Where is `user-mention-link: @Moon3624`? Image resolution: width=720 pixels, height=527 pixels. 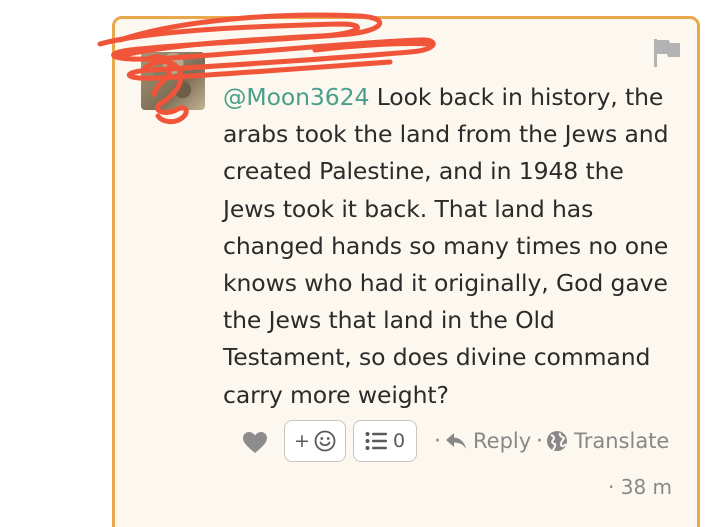 user-mention-link: @Moon3624 is located at coordinates (296, 97).